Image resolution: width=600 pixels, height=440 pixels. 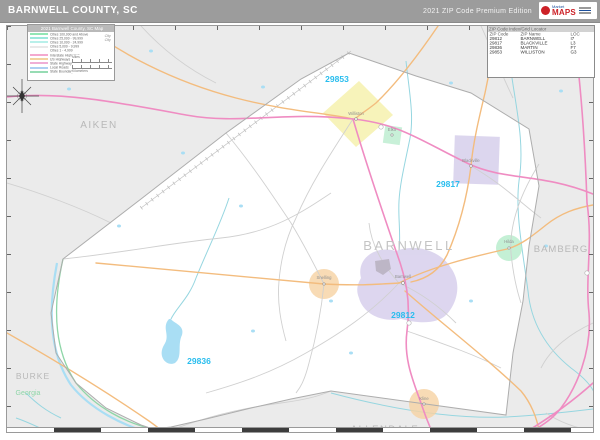 I want to click on town-label-blackville: Blackville, so click(x=471, y=160).